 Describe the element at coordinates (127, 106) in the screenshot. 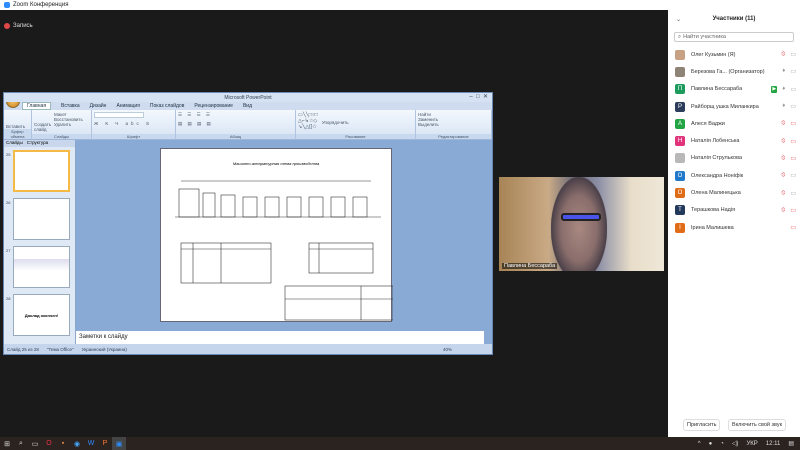

I see `tab-animation: Анимация` at that location.